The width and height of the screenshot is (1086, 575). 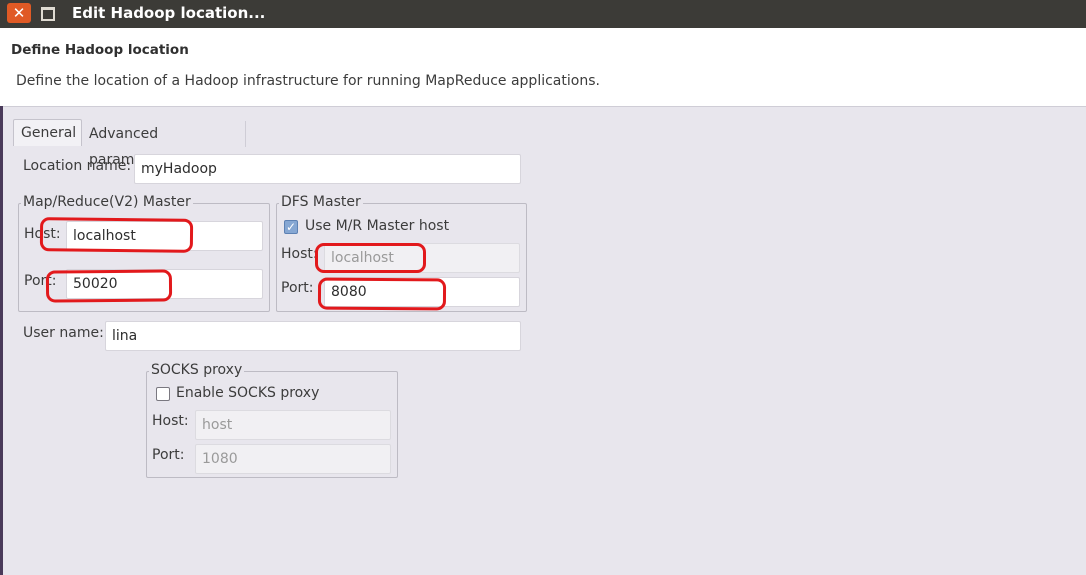 What do you see at coordinates (293, 459) in the screenshot?
I see `socks-port-input: 1080` at bounding box center [293, 459].